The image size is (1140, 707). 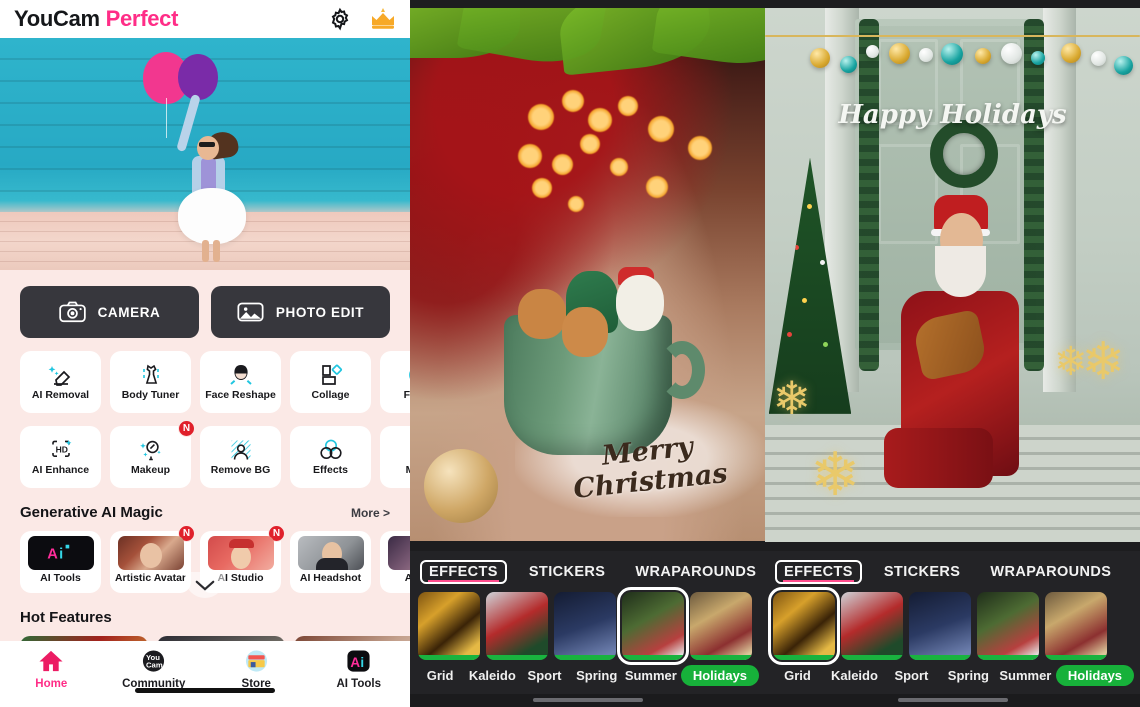 What do you see at coordinates (52, 555) in the screenshot?
I see `svg-text: A` at bounding box center [52, 555].